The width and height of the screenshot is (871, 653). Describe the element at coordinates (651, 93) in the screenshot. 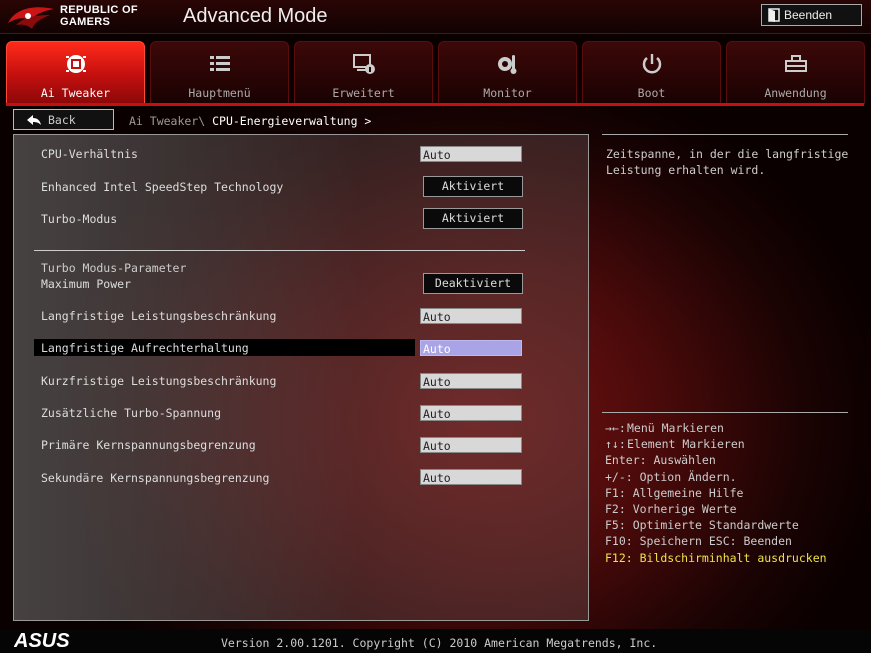

I see `tab-label: Boot` at that location.